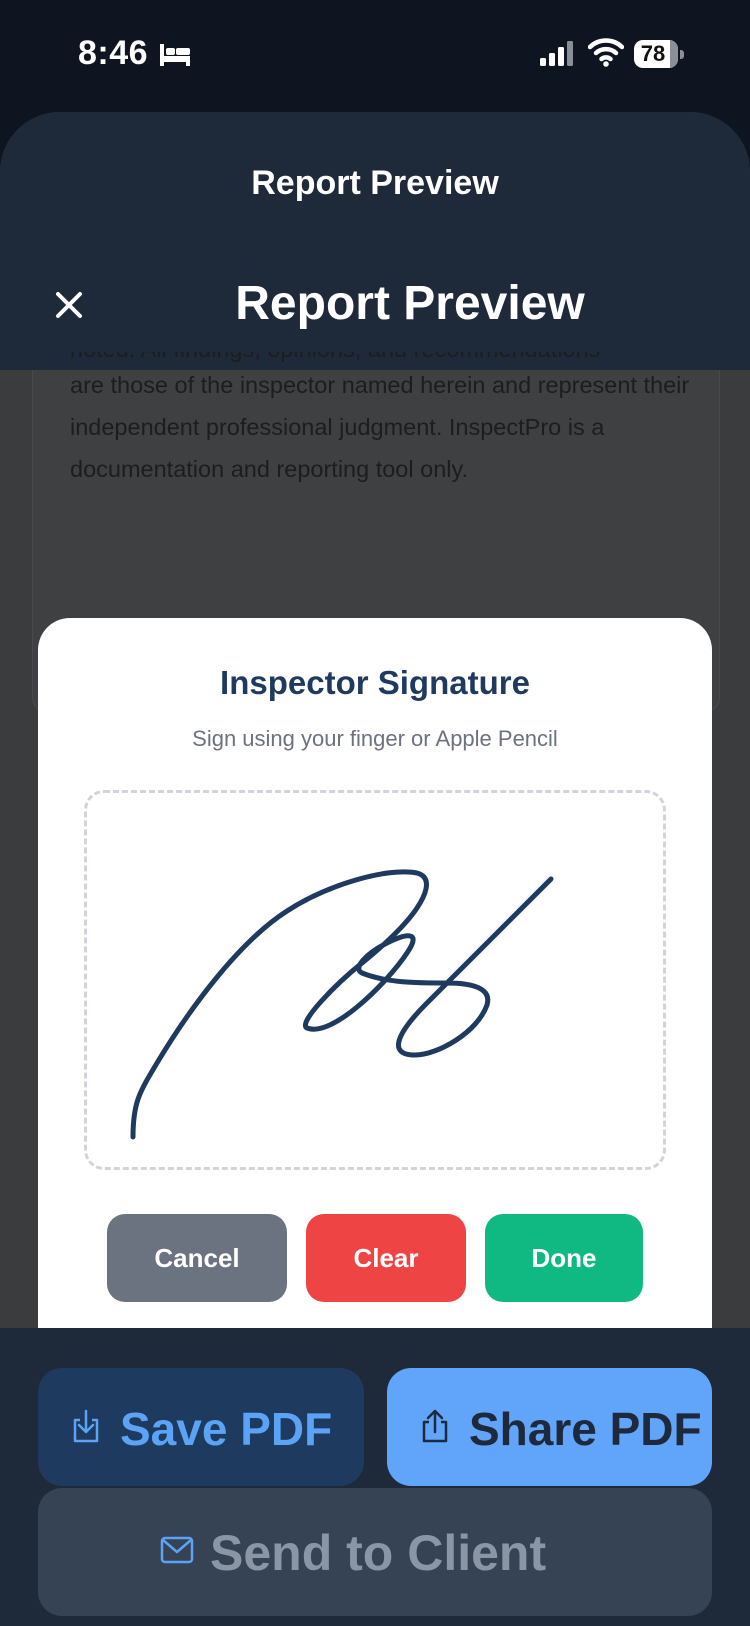 Image resolution: width=750 pixels, height=1626 pixels. Describe the element at coordinates (564, 1258) in the screenshot. I see `done-button: Done` at that location.